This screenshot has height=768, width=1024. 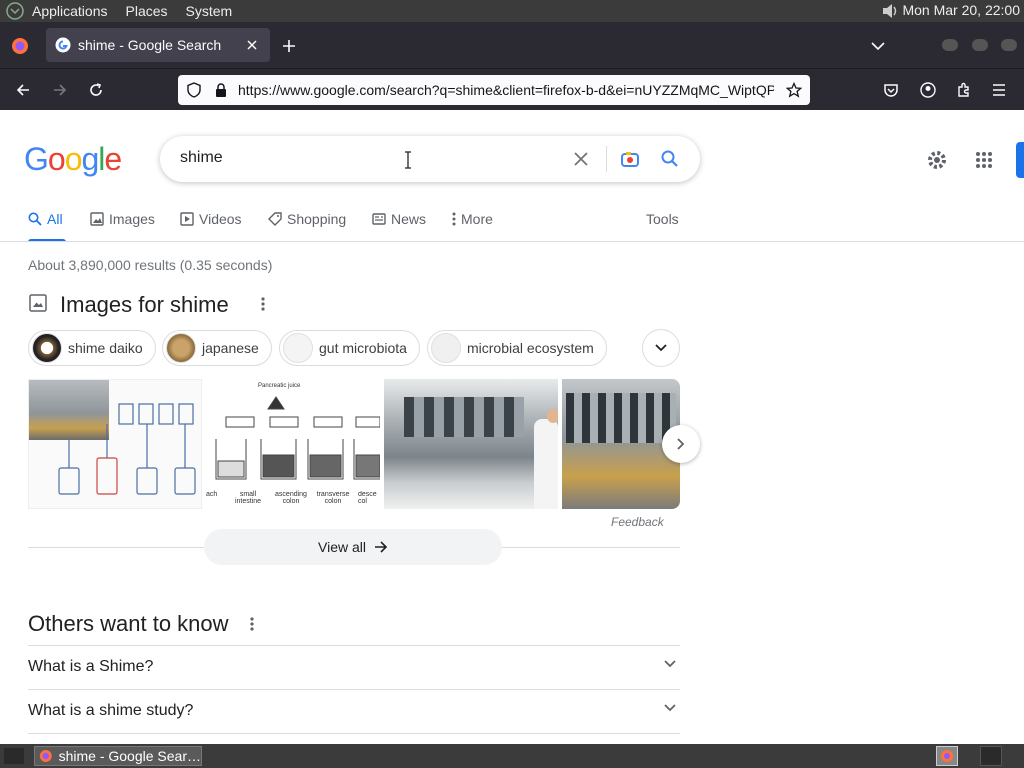 What do you see at coordinates (279, 386) in the screenshot?
I see `diagram-top-label: Pancreatic juice` at bounding box center [279, 386].